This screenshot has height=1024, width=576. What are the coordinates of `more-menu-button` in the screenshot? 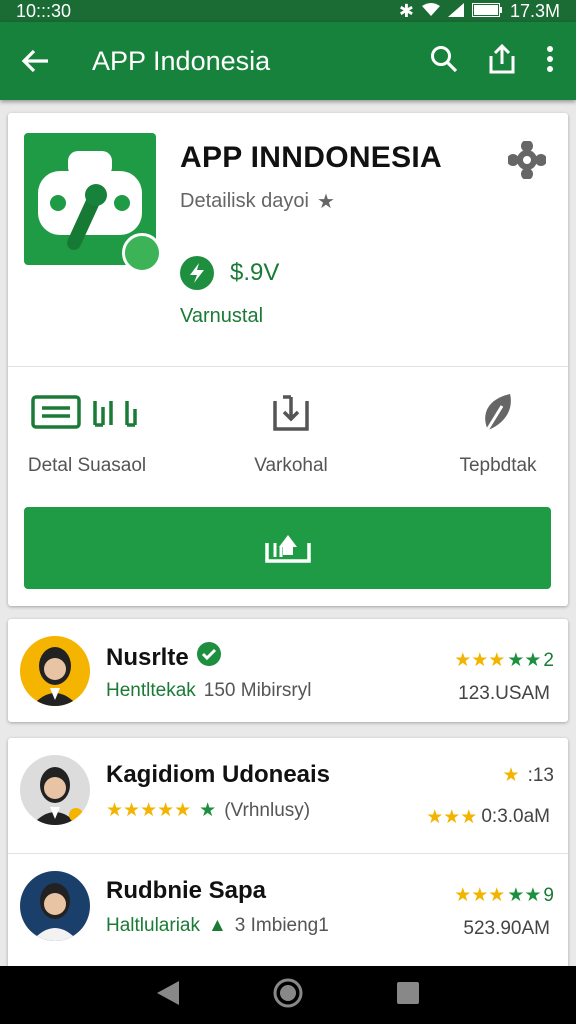 It's located at (550, 61).